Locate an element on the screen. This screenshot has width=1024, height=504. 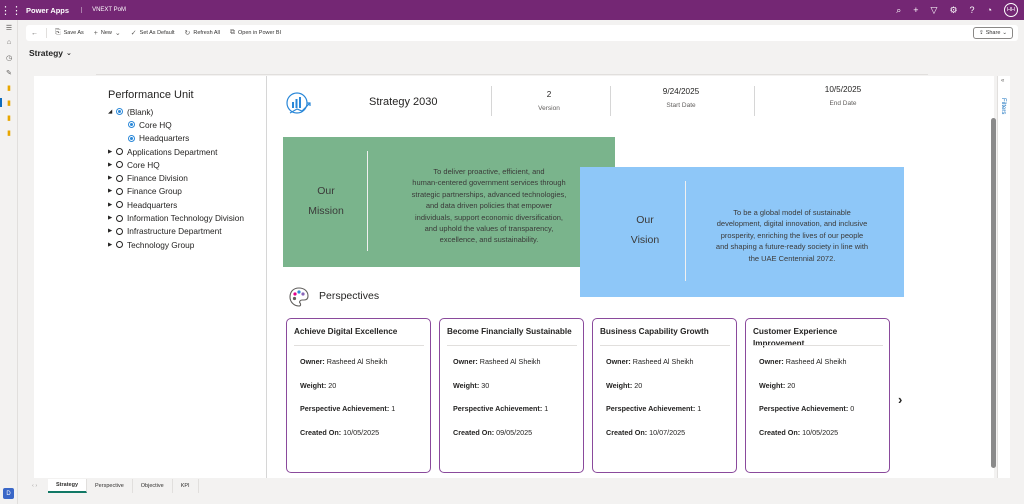
hamburger-icon: ☰ is located at coordinates (9, 27).